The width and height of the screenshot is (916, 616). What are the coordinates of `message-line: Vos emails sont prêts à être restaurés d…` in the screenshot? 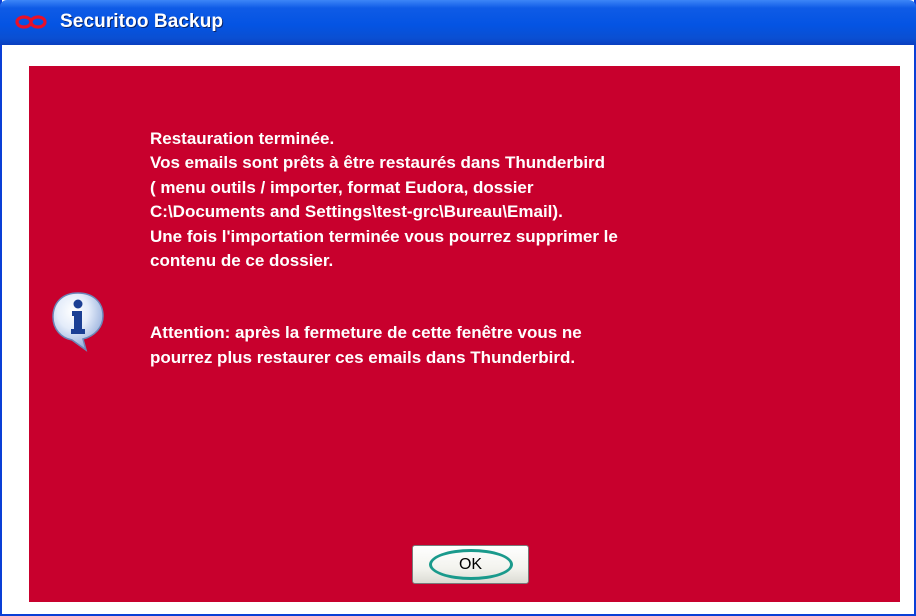 It's located at (378, 163).